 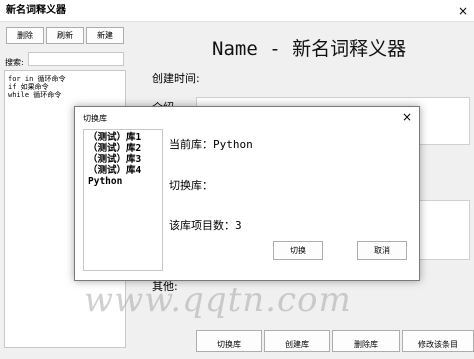 What do you see at coordinates (95, 118) in the screenshot?
I see `dialog-title: 切换库` at bounding box center [95, 118].